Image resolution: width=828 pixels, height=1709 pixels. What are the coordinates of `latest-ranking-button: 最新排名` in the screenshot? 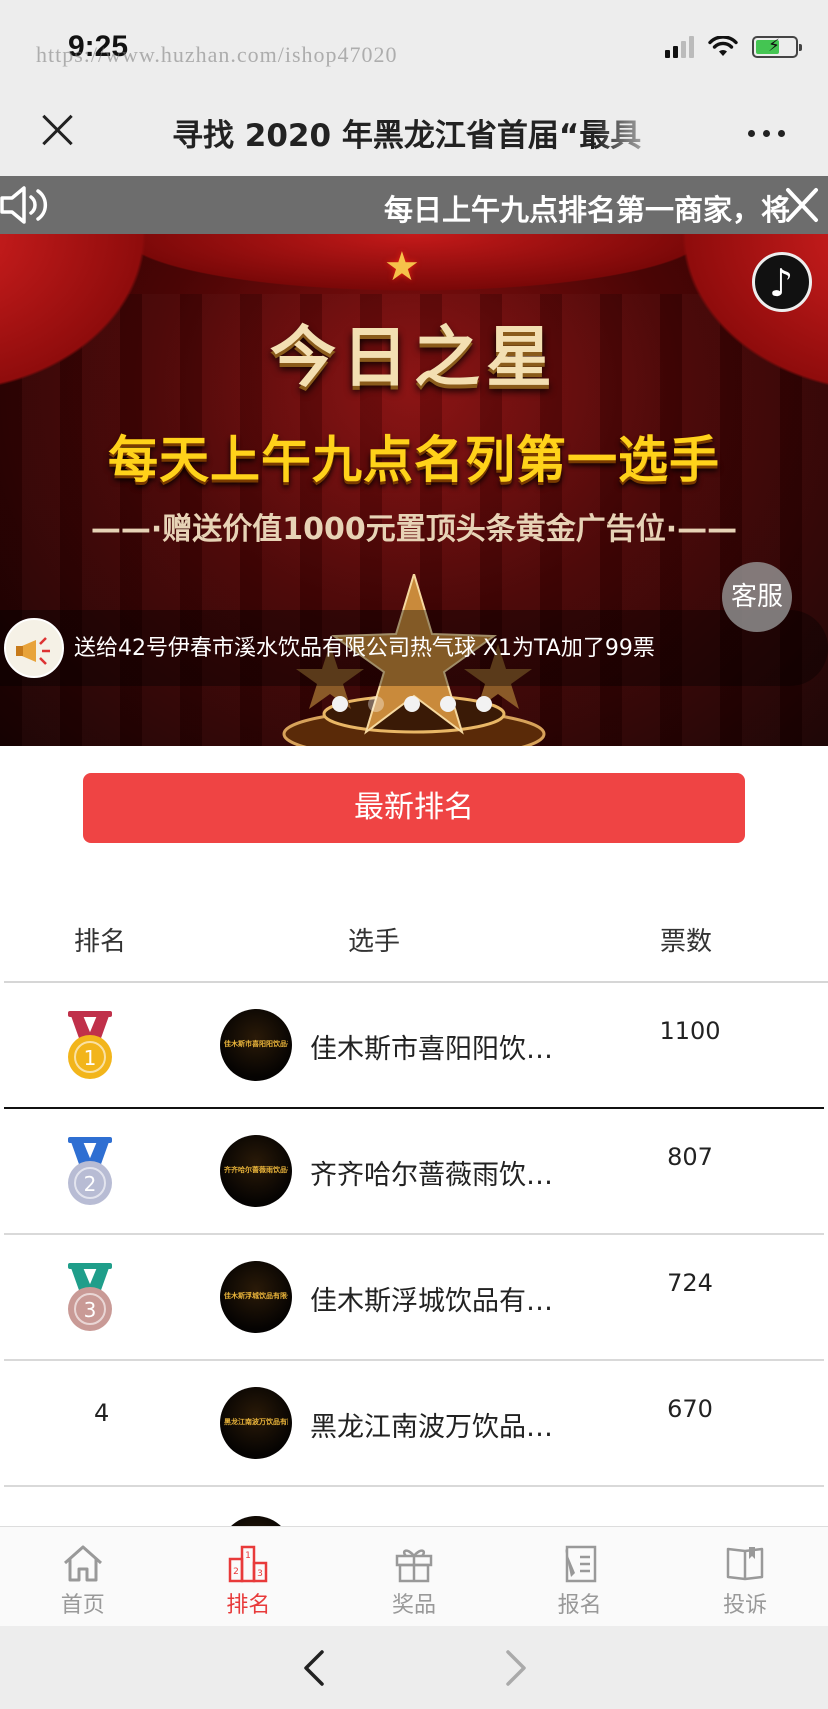 It's located at (414, 808).